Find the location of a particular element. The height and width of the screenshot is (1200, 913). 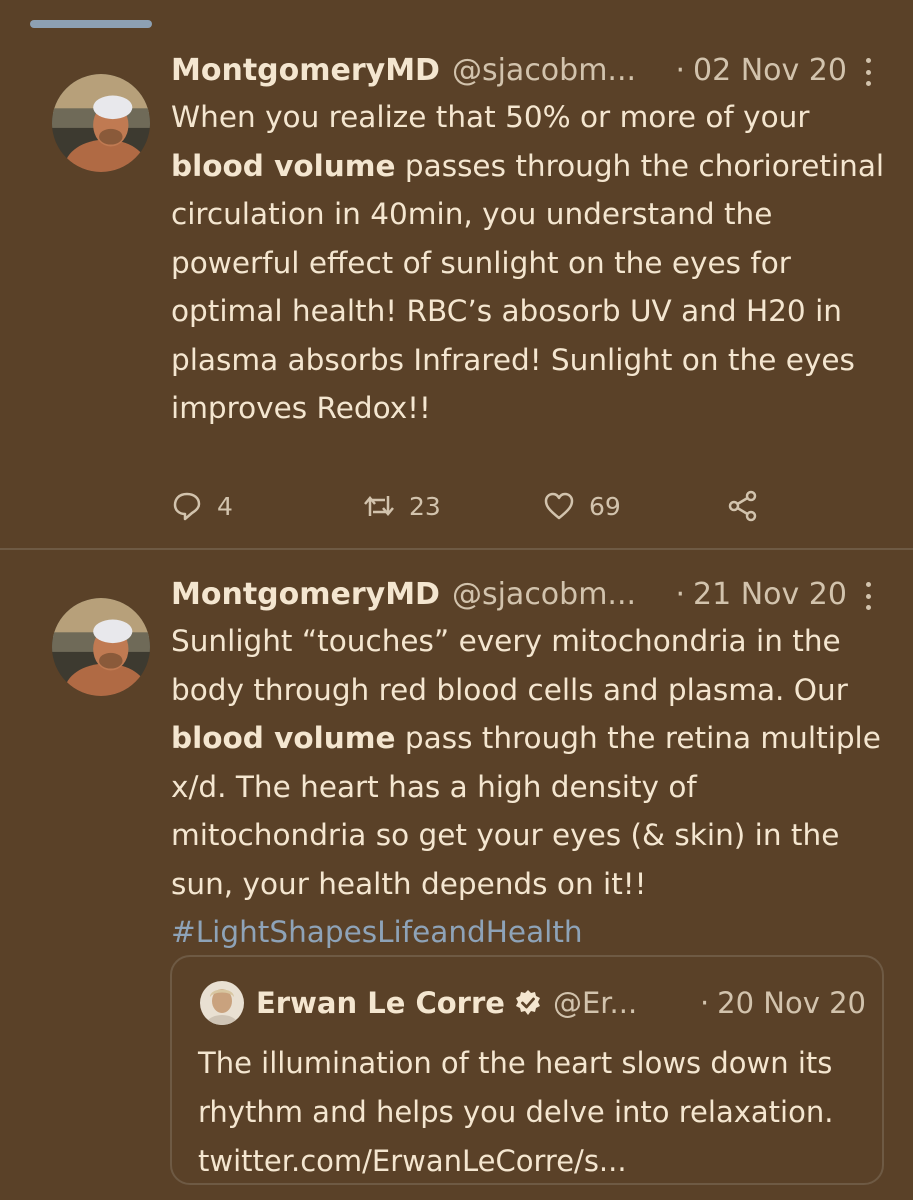

verified-icon is located at coordinates (527, 1002).